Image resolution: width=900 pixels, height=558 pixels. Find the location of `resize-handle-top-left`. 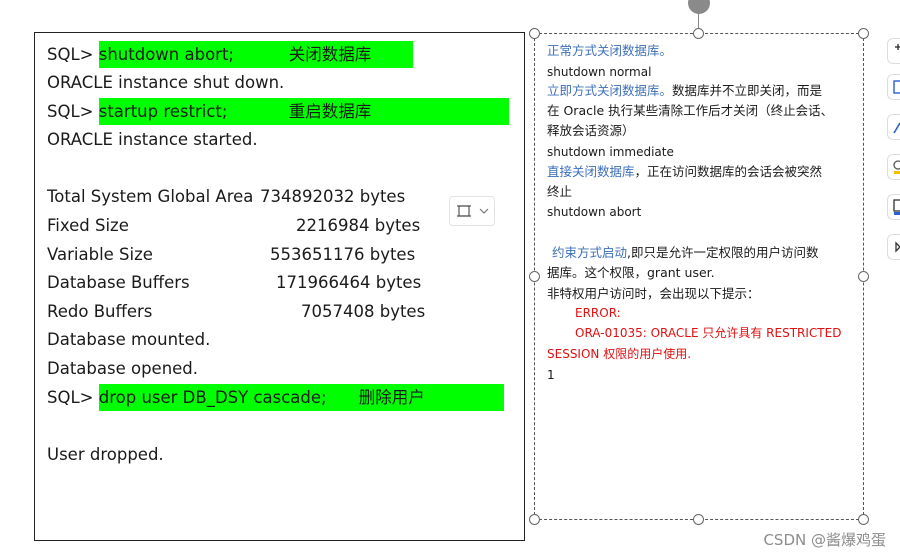

resize-handle-top-left is located at coordinates (534, 33).